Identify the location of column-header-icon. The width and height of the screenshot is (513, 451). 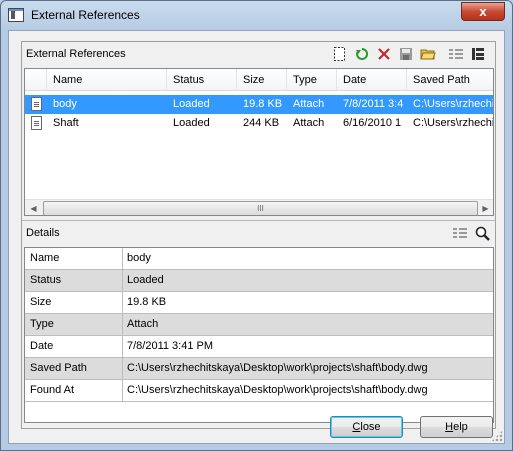
(36, 80).